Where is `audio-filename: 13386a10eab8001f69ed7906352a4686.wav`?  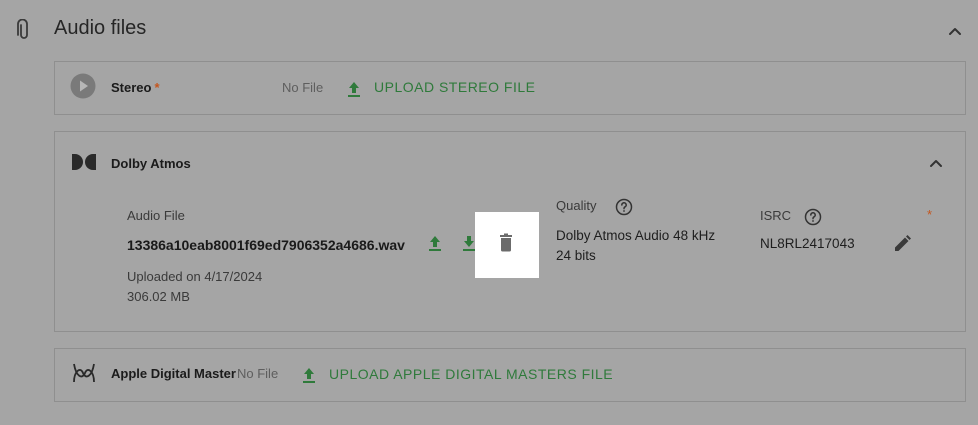
audio-filename: 13386a10eab8001f69ed7906352a4686.wav is located at coordinates (266, 245).